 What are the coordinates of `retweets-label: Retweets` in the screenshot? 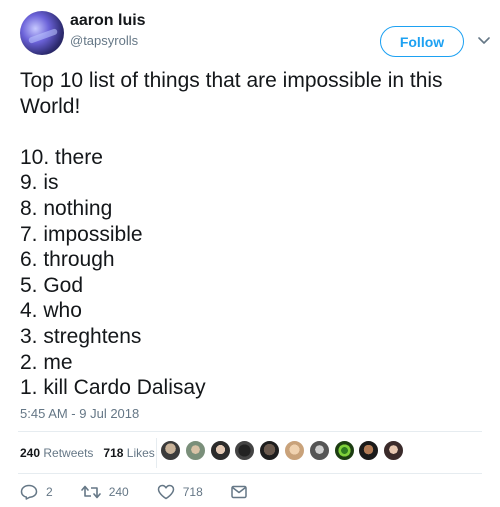 It's located at (68, 453).